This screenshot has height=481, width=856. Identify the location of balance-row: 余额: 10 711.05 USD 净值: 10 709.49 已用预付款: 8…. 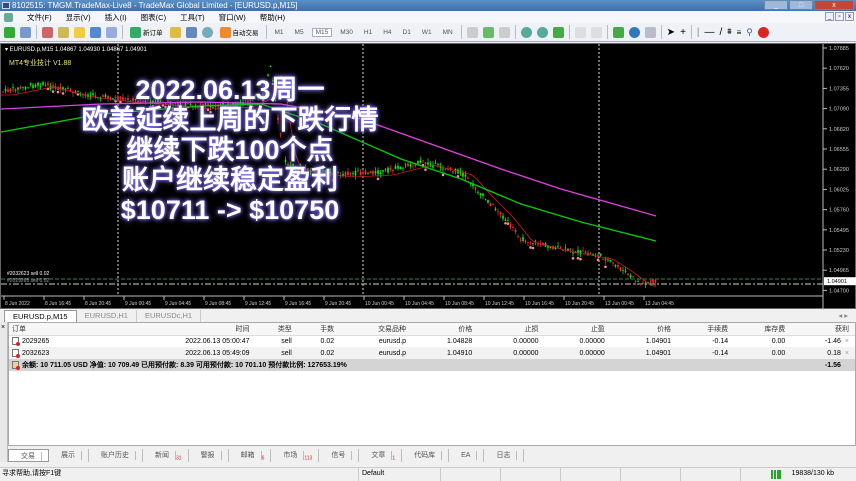
(432, 365).